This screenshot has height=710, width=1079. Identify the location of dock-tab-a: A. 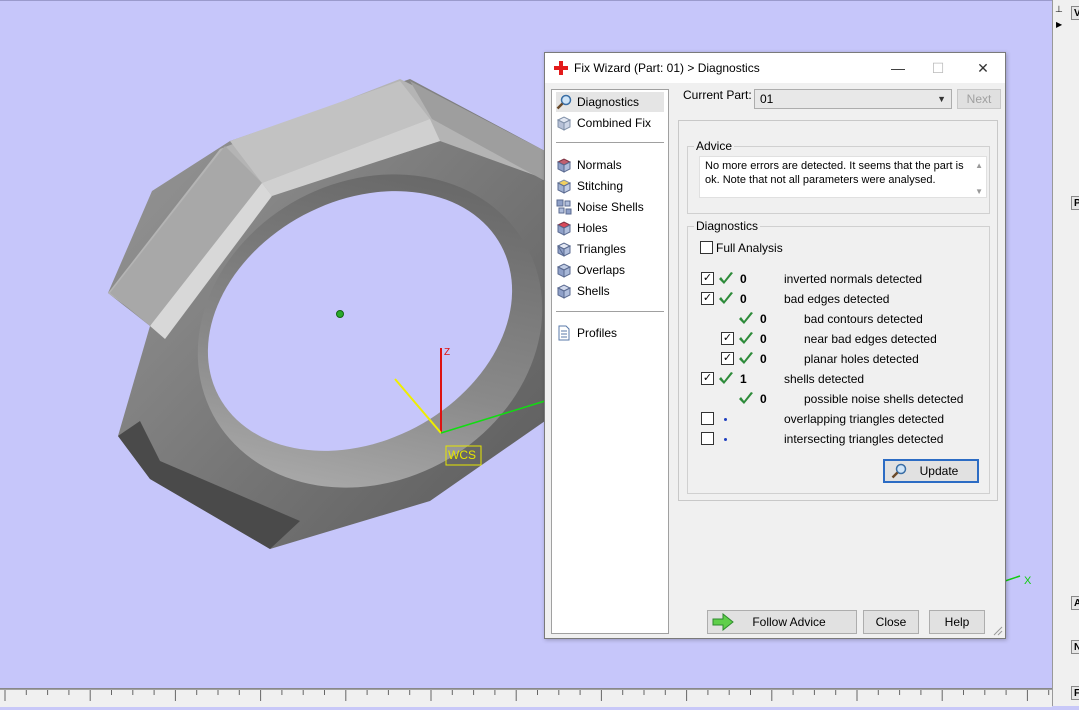
(1075, 603).